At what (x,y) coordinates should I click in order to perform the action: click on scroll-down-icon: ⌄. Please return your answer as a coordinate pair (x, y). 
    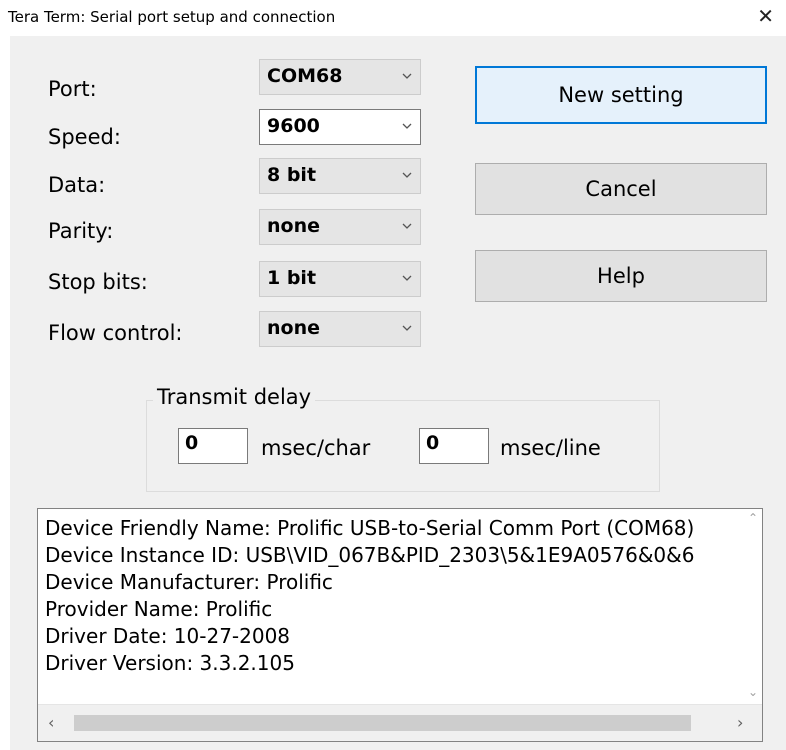
    Looking at the image, I should click on (753, 692).